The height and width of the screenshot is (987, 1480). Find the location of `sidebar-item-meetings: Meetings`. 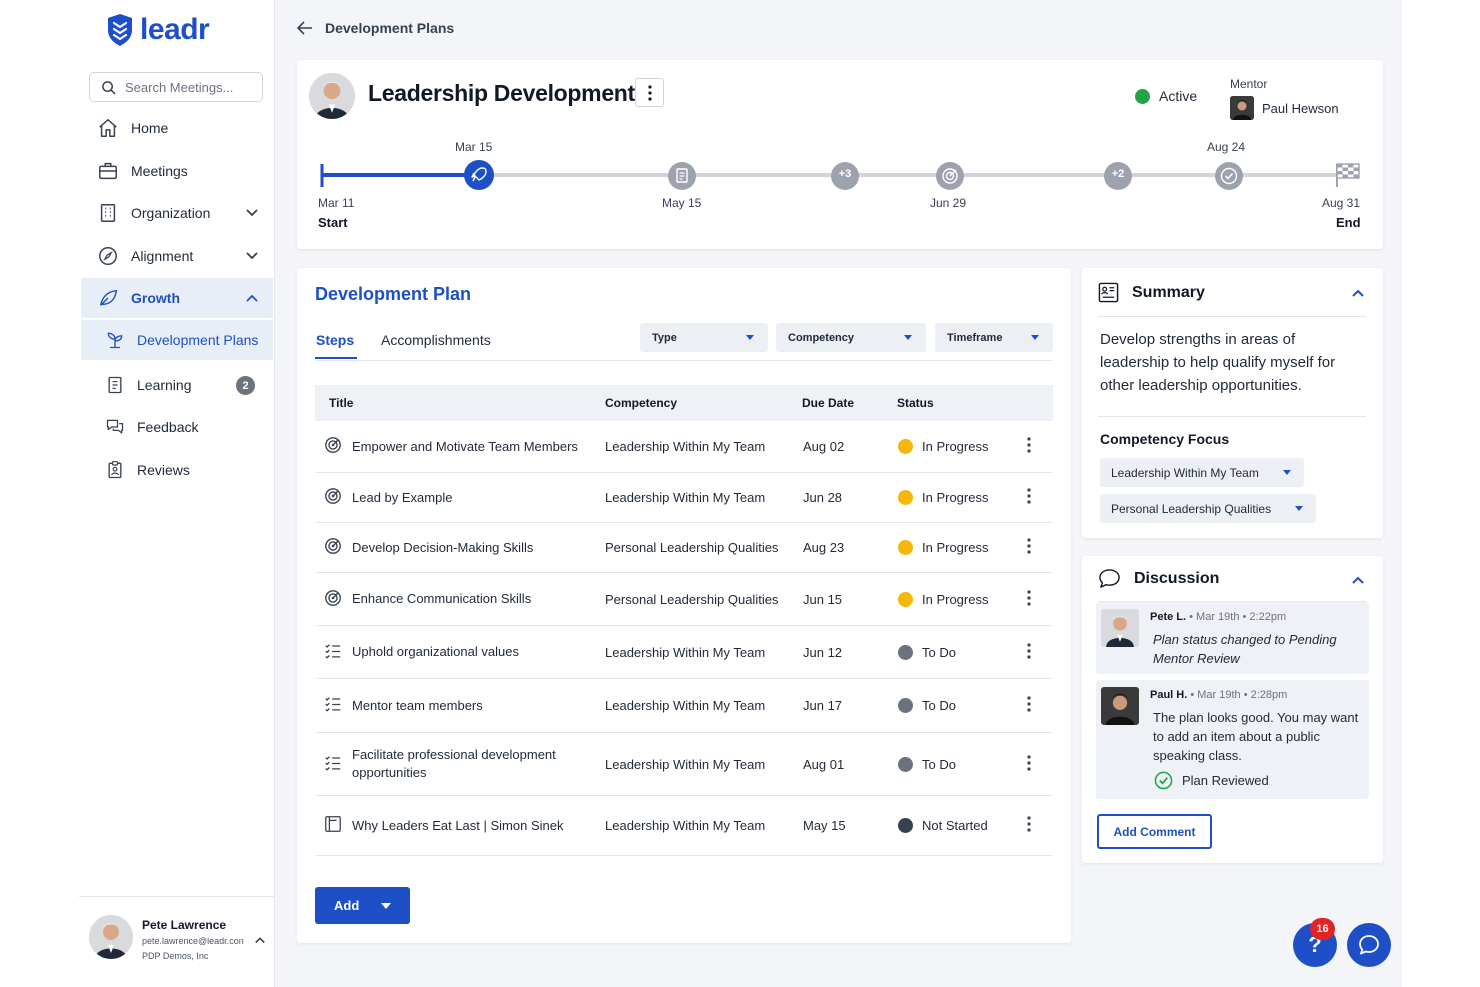

sidebar-item-meetings: Meetings is located at coordinates (177, 171).